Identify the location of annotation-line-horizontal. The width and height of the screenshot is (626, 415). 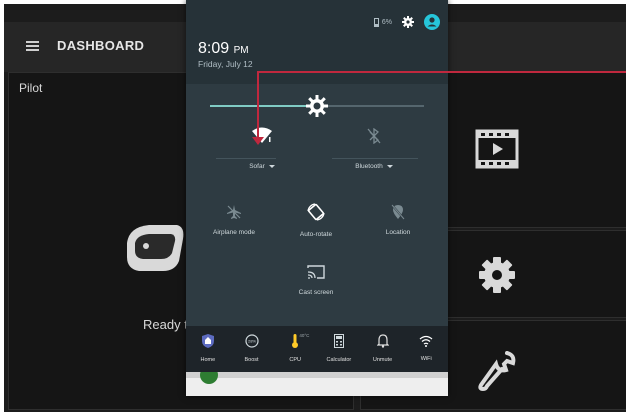
(441, 72).